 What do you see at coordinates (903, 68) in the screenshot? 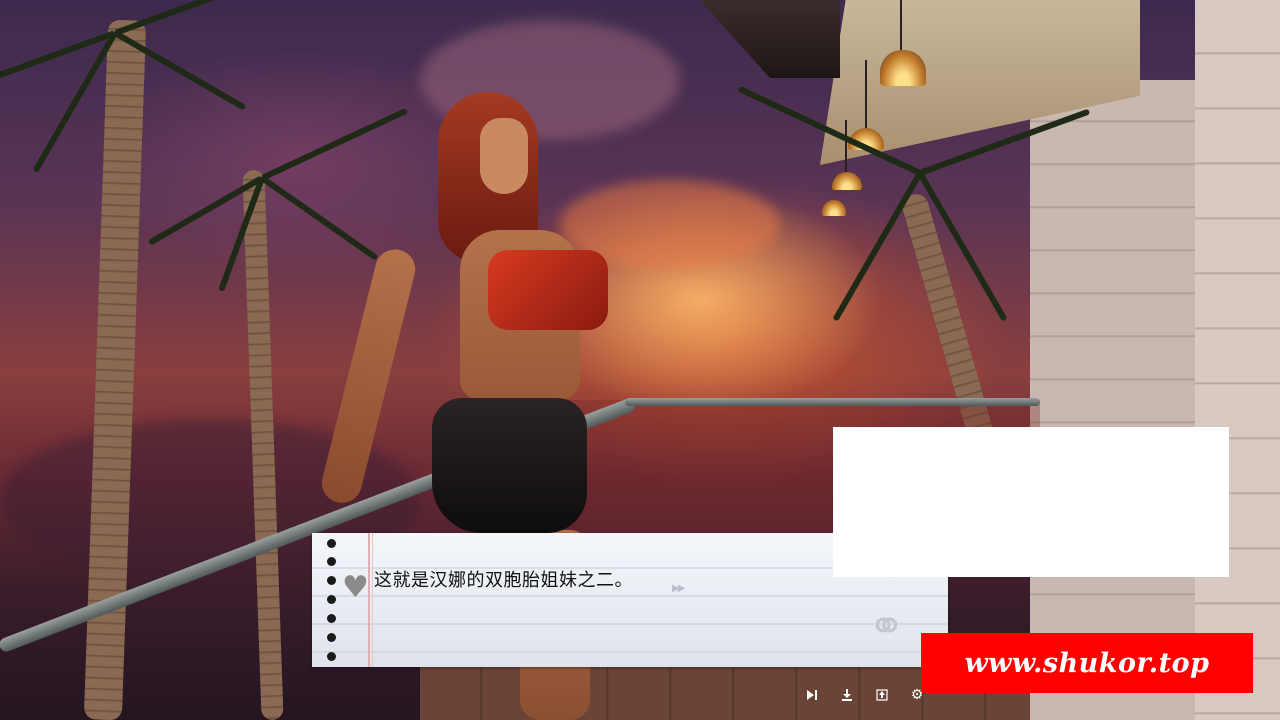
I see `hanging-lamp` at bounding box center [903, 68].